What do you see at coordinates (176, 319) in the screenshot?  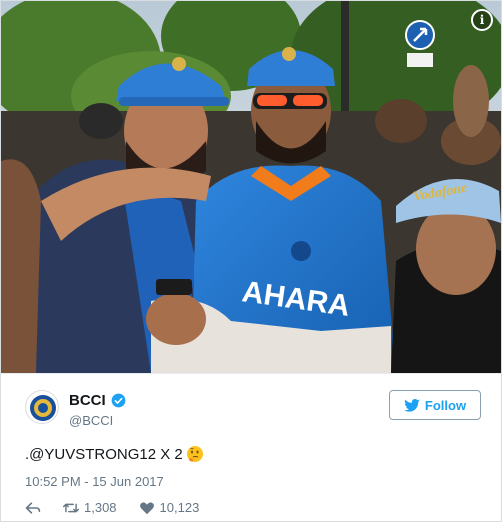 I see `hand` at bounding box center [176, 319].